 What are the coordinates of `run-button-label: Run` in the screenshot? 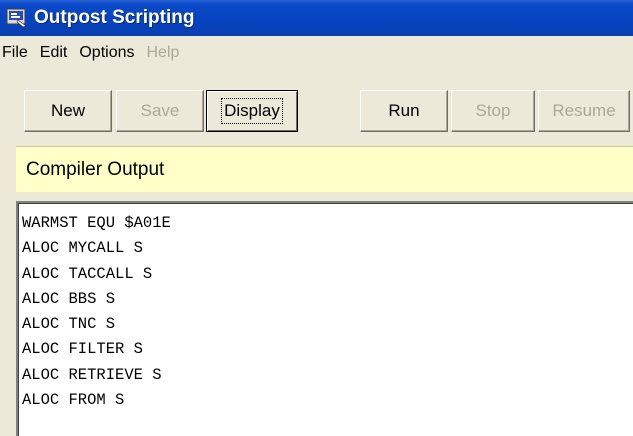 It's located at (404, 110).